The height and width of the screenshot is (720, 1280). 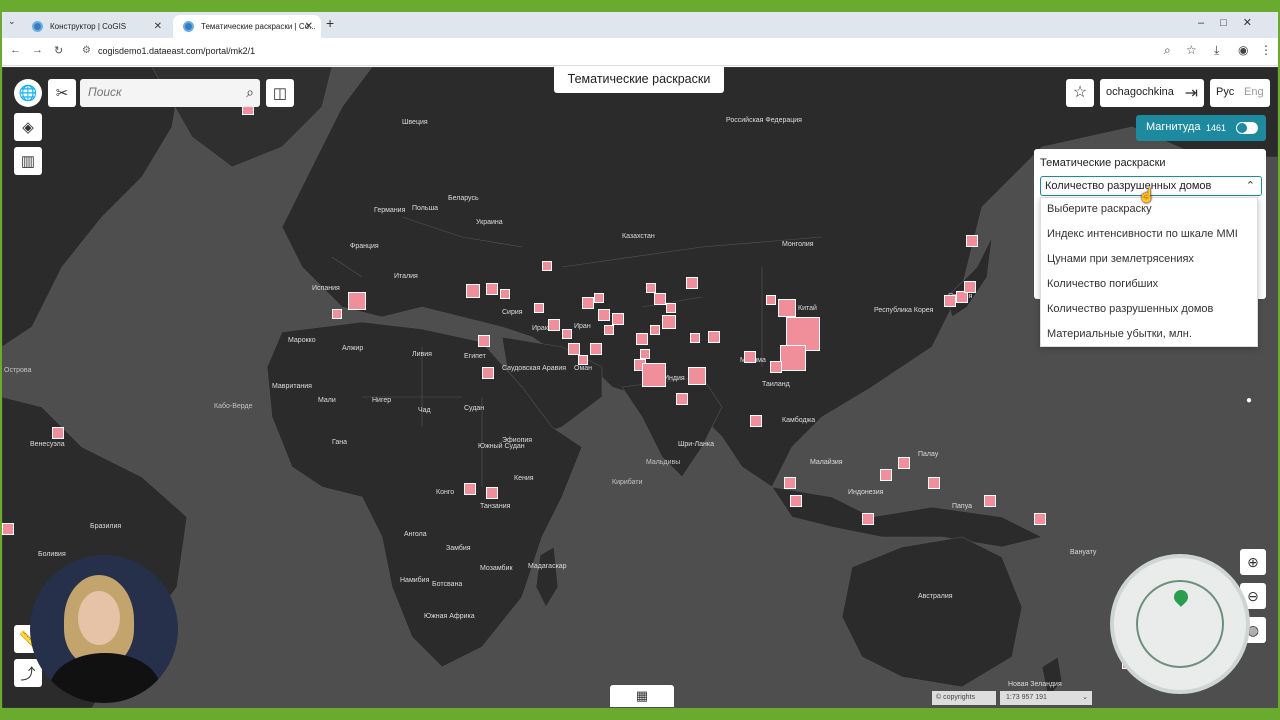 What do you see at coordinates (642, 696) in the screenshot?
I see `attribute-table-icon: ▦` at bounding box center [642, 696].